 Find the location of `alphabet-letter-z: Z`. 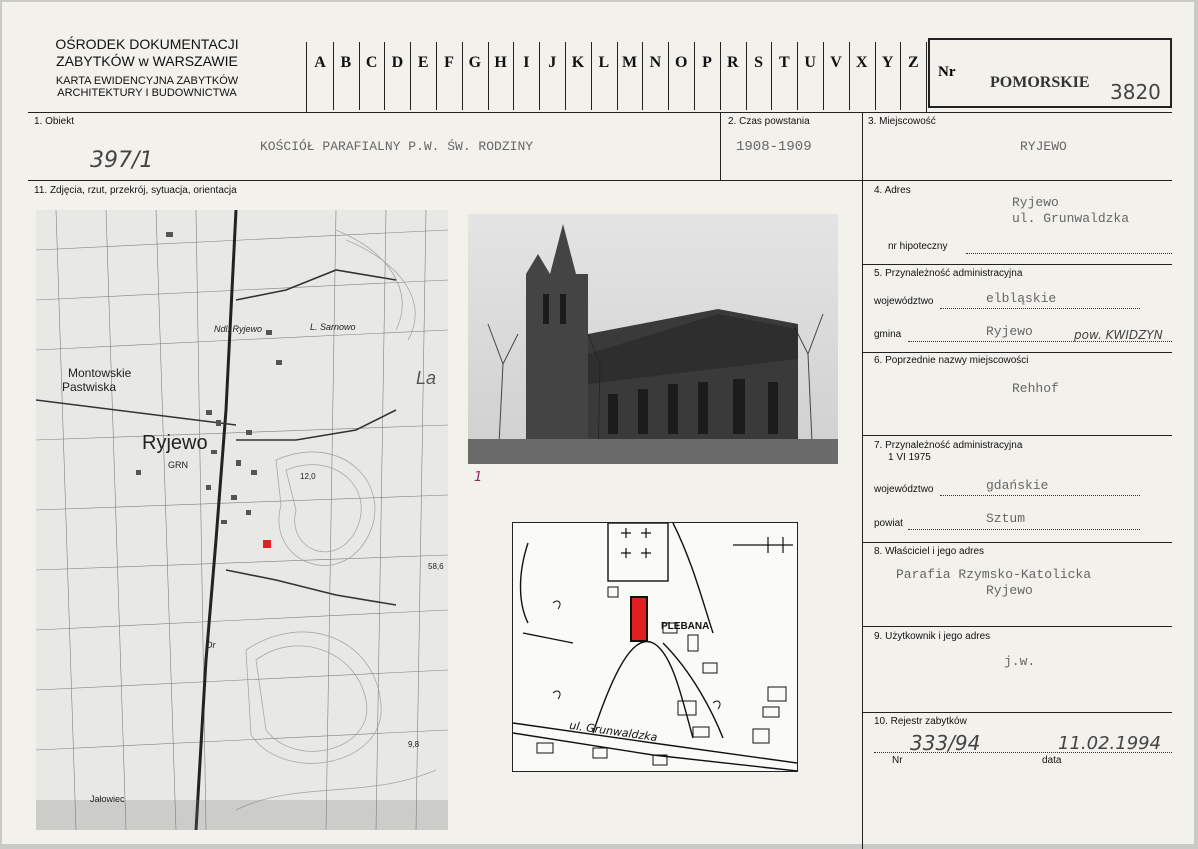

alphabet-letter-z: Z is located at coordinates (913, 62).